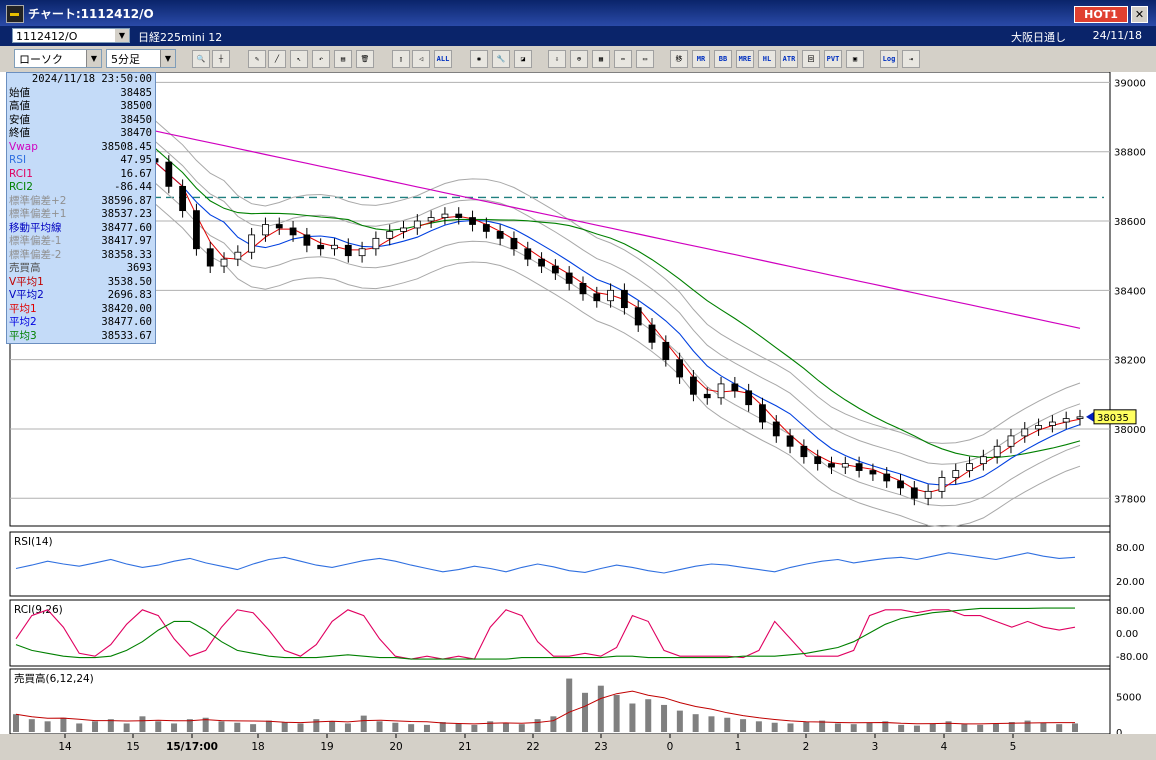 The image size is (1156, 760). Describe the element at coordinates (855, 59) in the screenshot. I see `frame-icon: ▣` at that location.